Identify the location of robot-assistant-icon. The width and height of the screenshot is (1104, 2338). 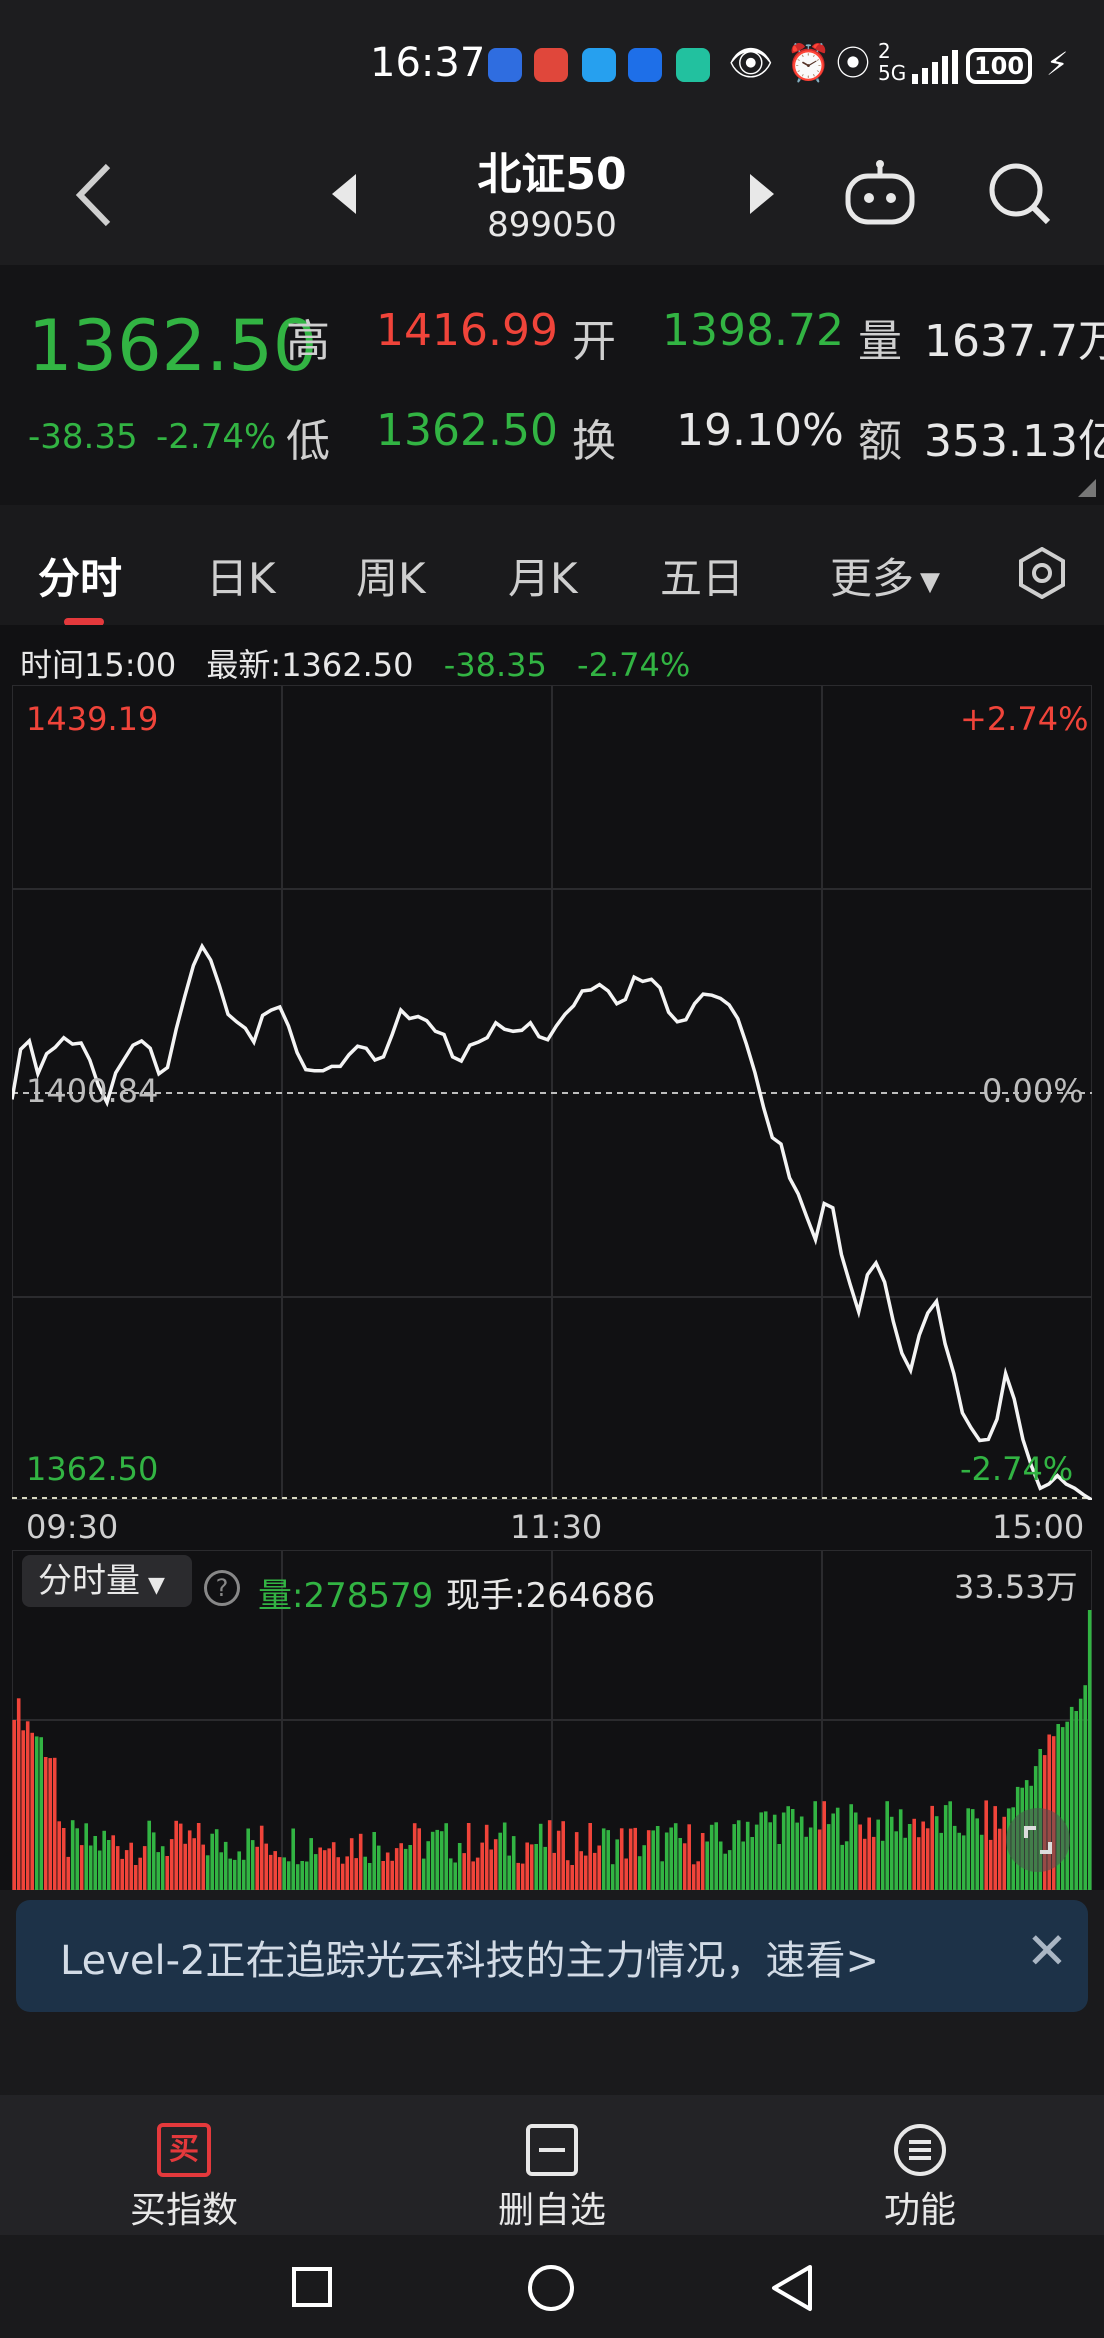
(880, 195).